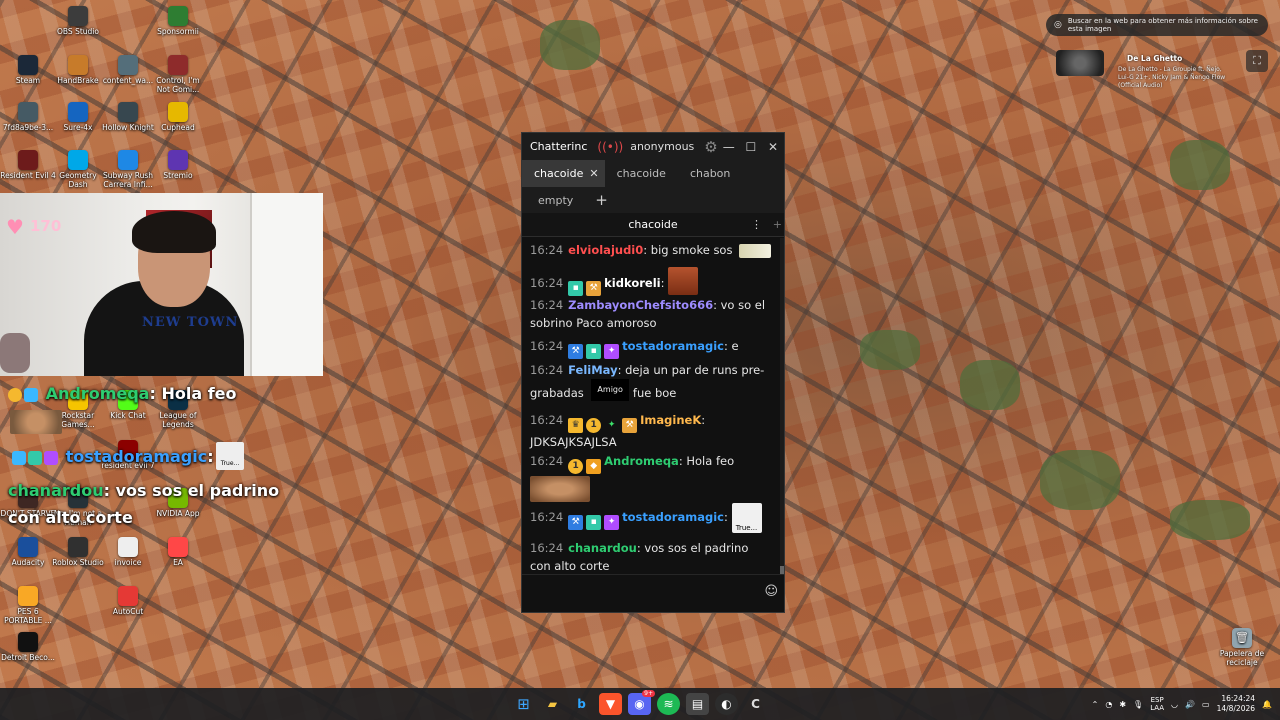 The height and width of the screenshot is (720, 1280). I want to click on badge-icon: ⚒, so click(594, 288).